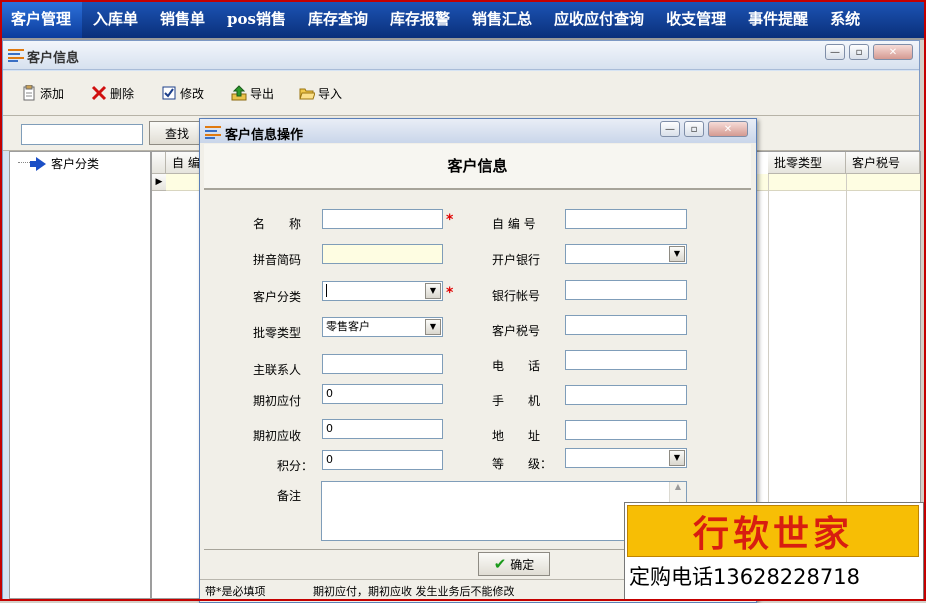 This screenshot has height=603, width=926. I want to click on bank-select: ▼, so click(626, 254).